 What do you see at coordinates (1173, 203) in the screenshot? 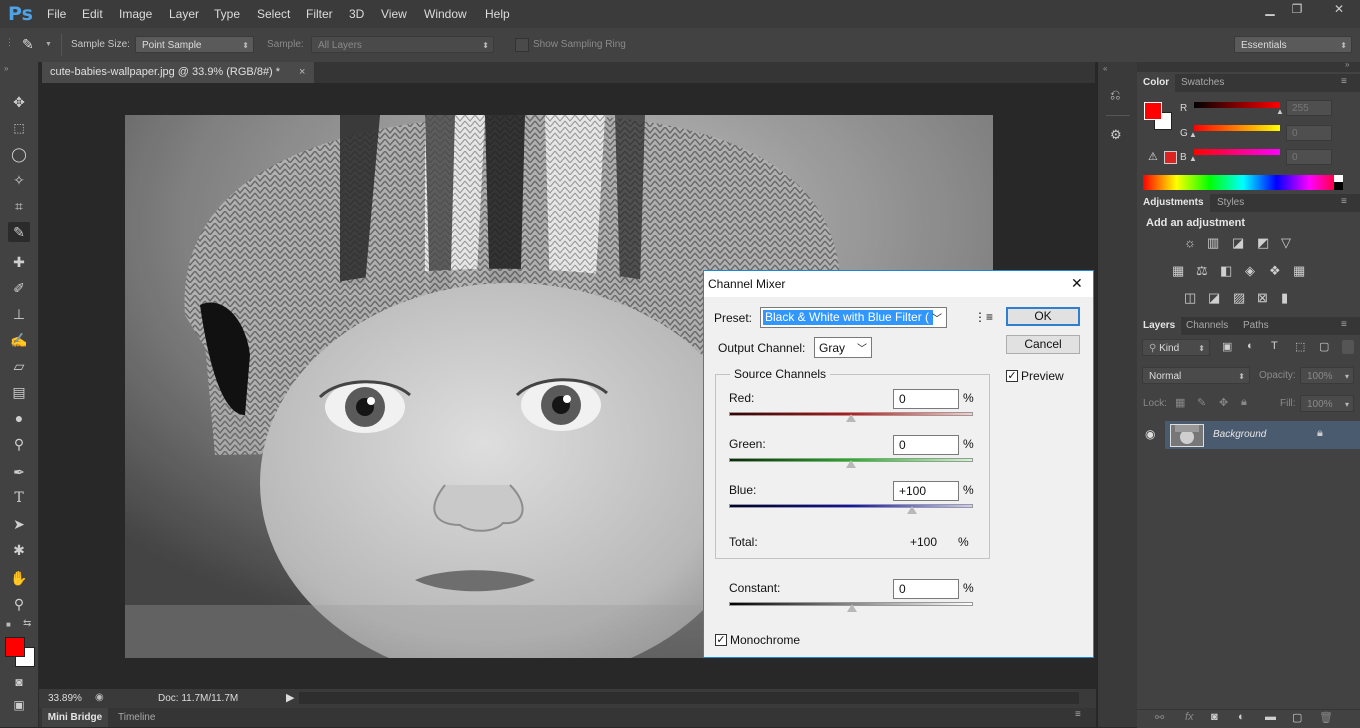
I see `tab-adjustments: Adjustments` at bounding box center [1173, 203].